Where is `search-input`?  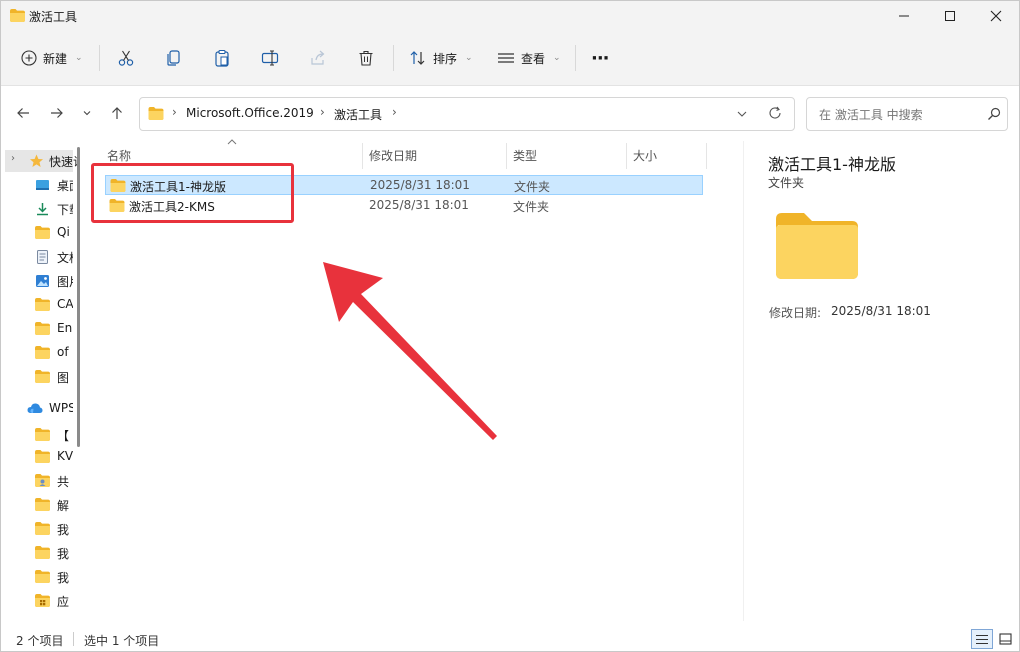
search-input is located at coordinates (899, 115).